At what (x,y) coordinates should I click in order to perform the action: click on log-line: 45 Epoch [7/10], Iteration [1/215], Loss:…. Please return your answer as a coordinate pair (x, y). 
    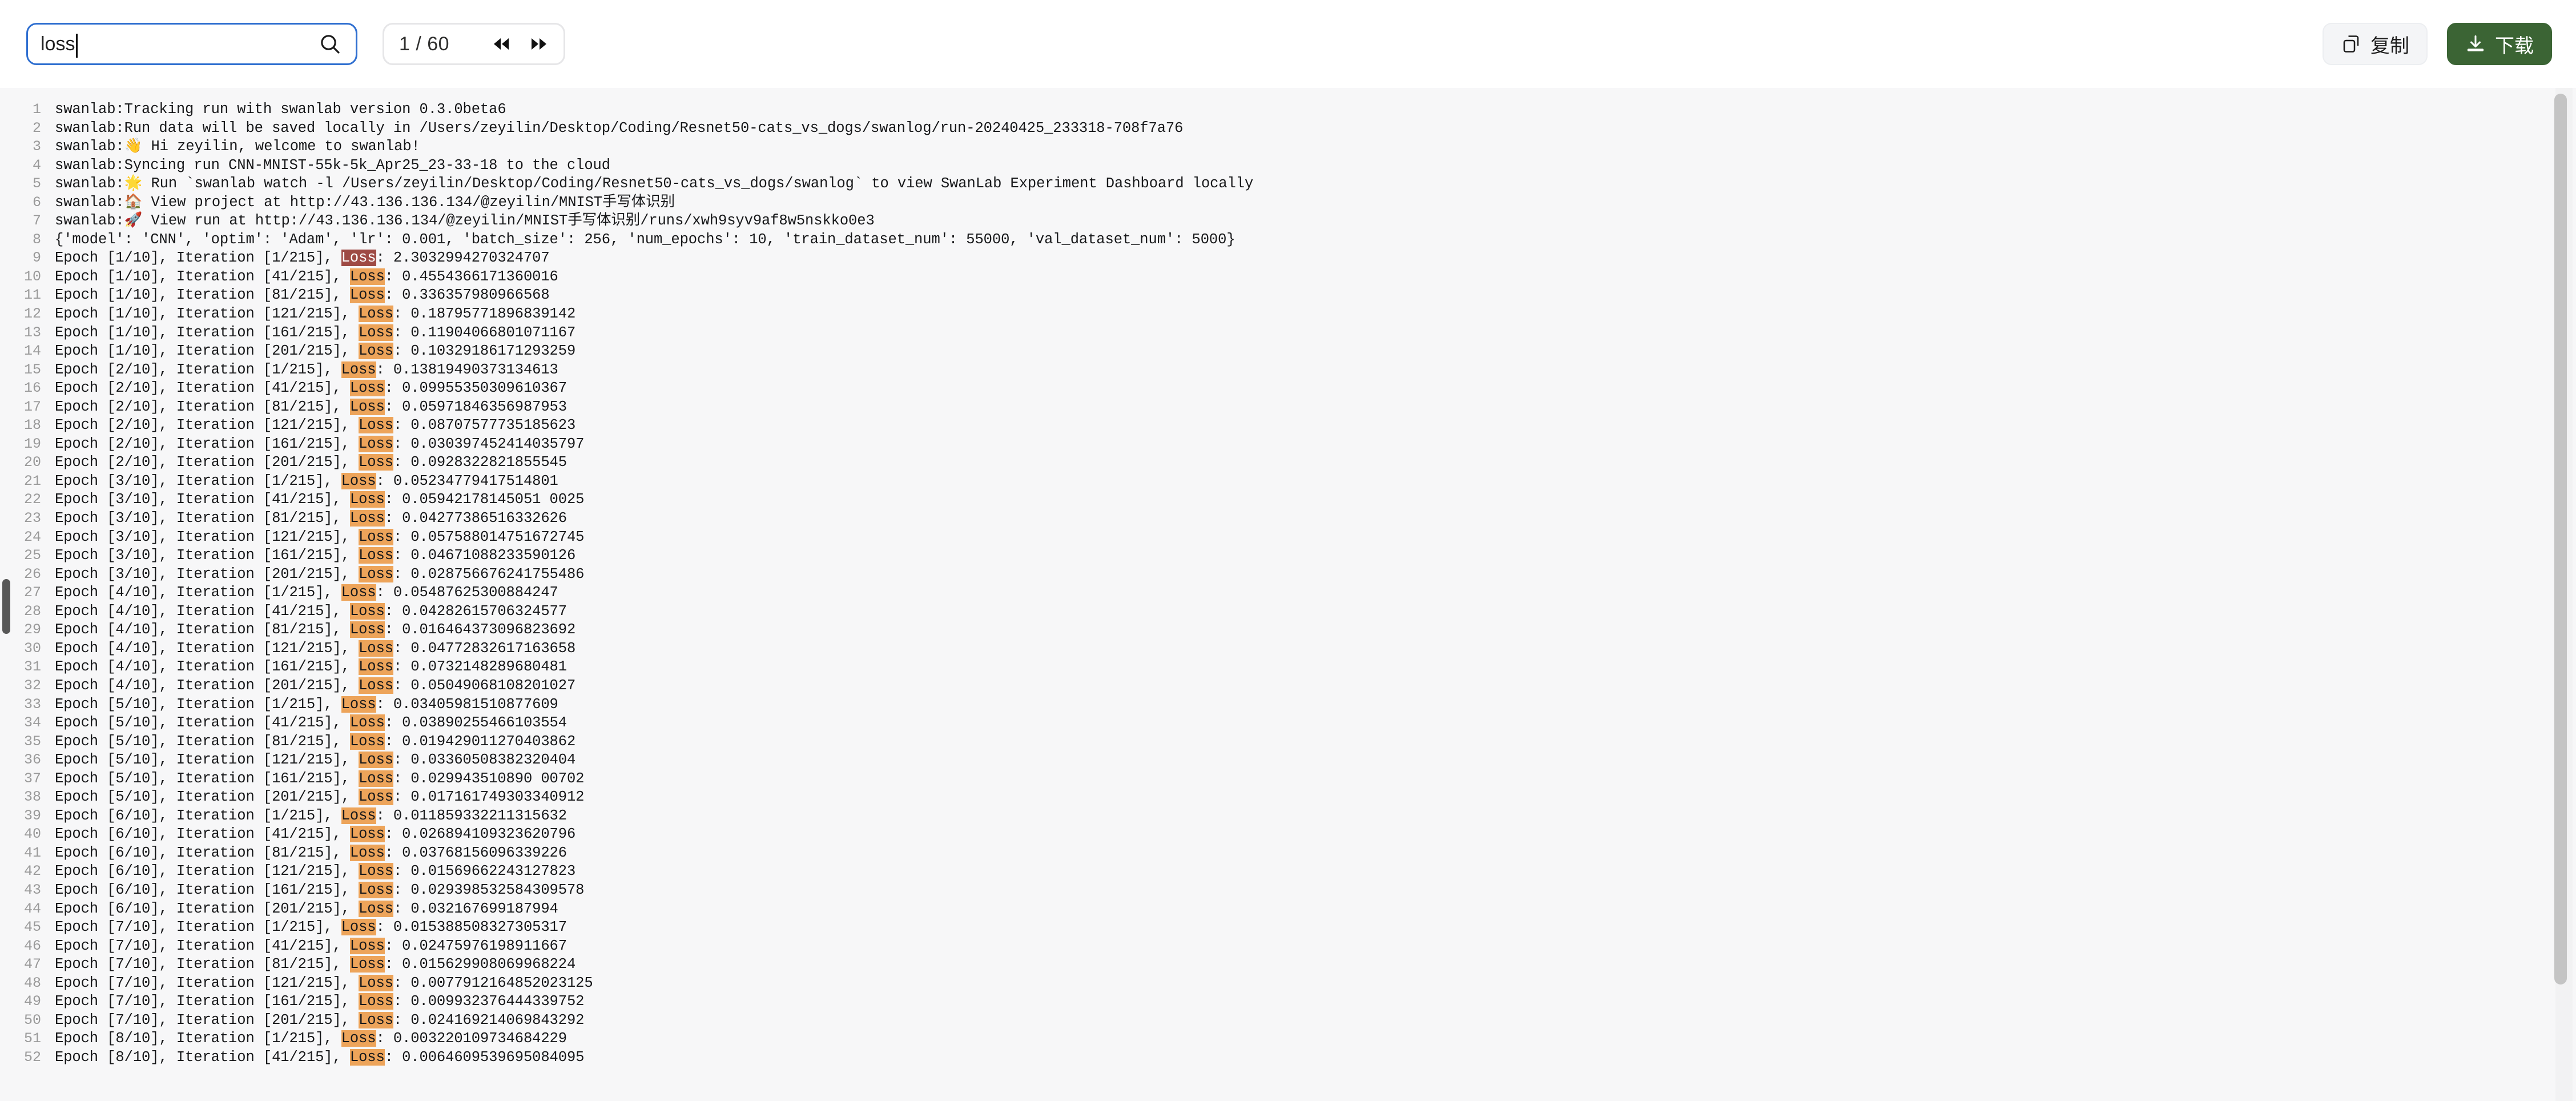
    Looking at the image, I should click on (1276, 927).